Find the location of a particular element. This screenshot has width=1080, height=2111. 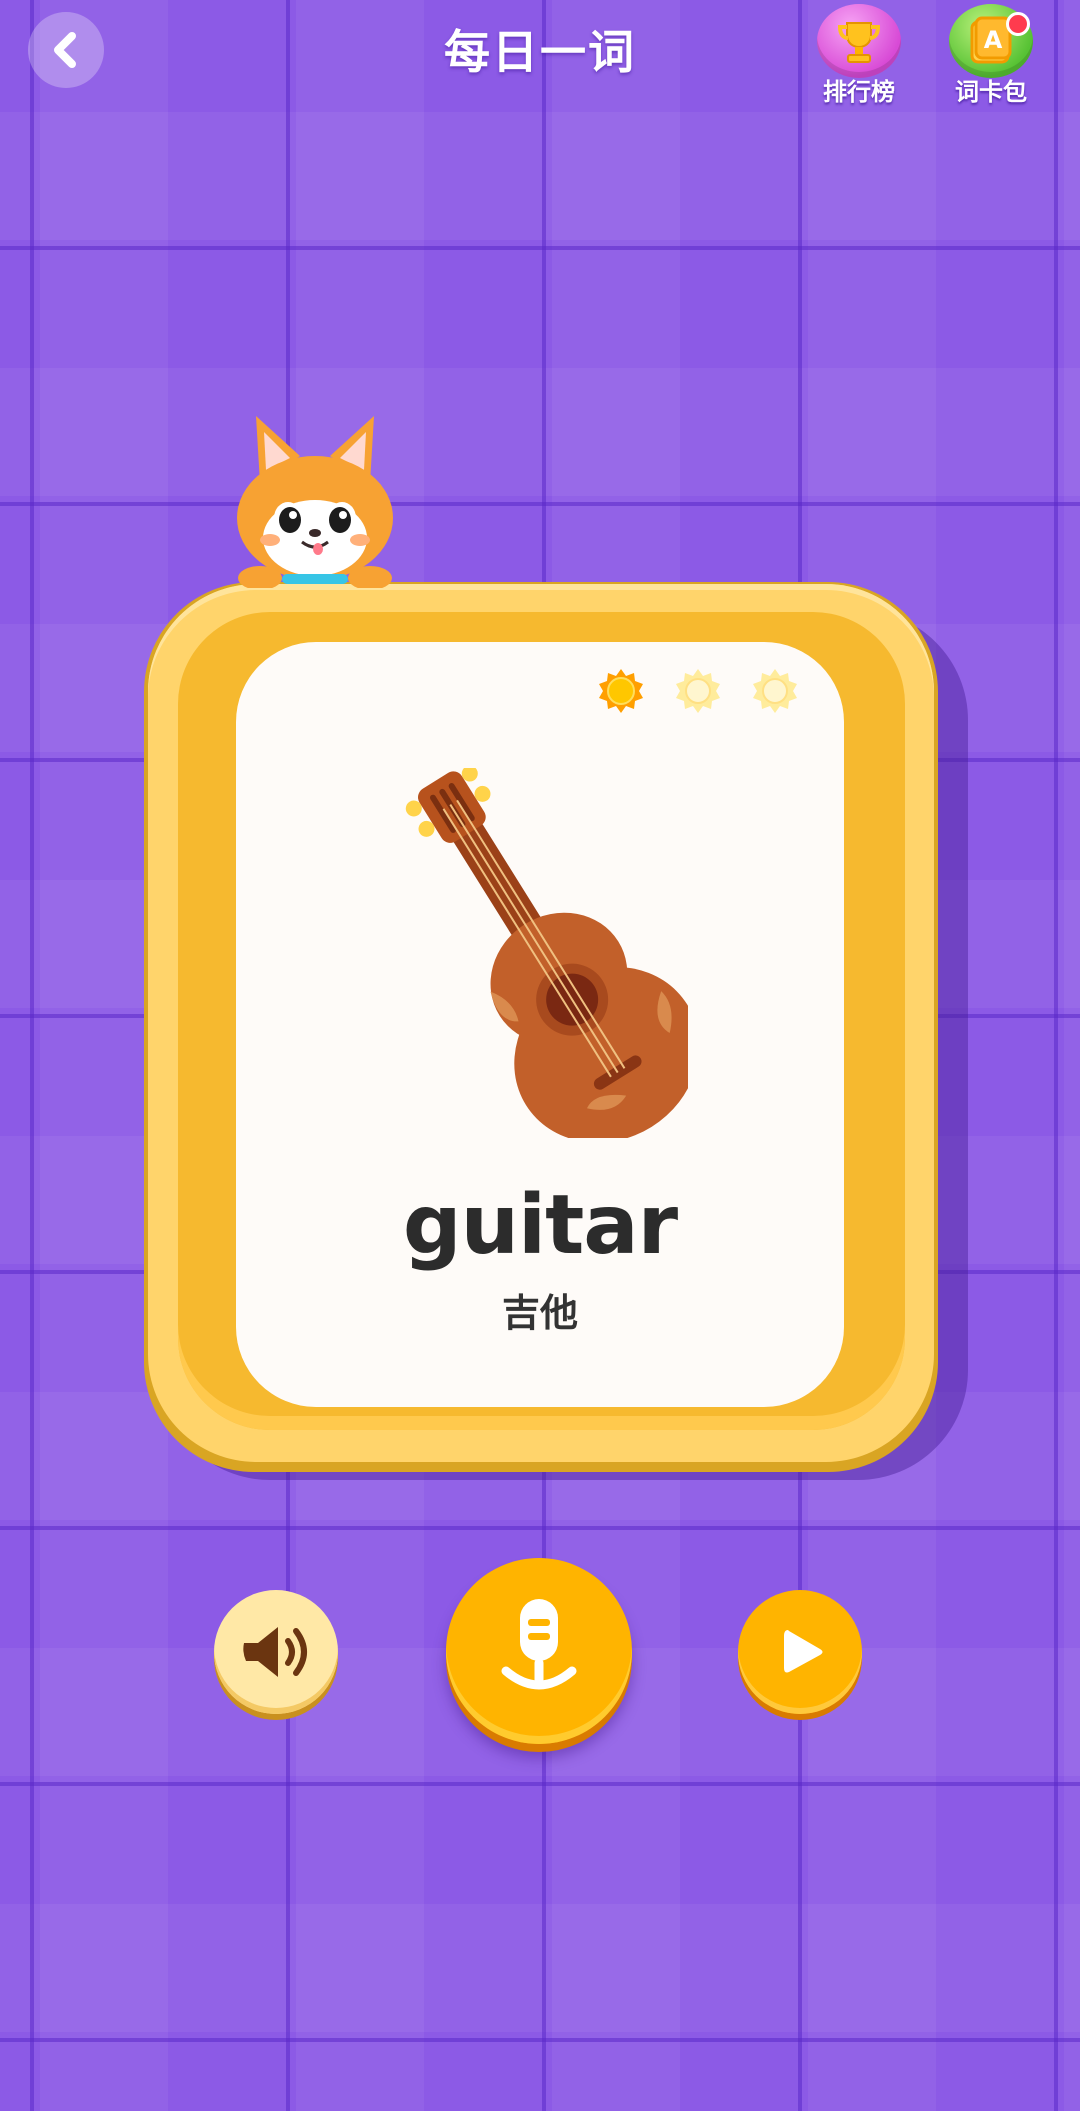

page-title: 每日一词 is located at coordinates (540, 52).